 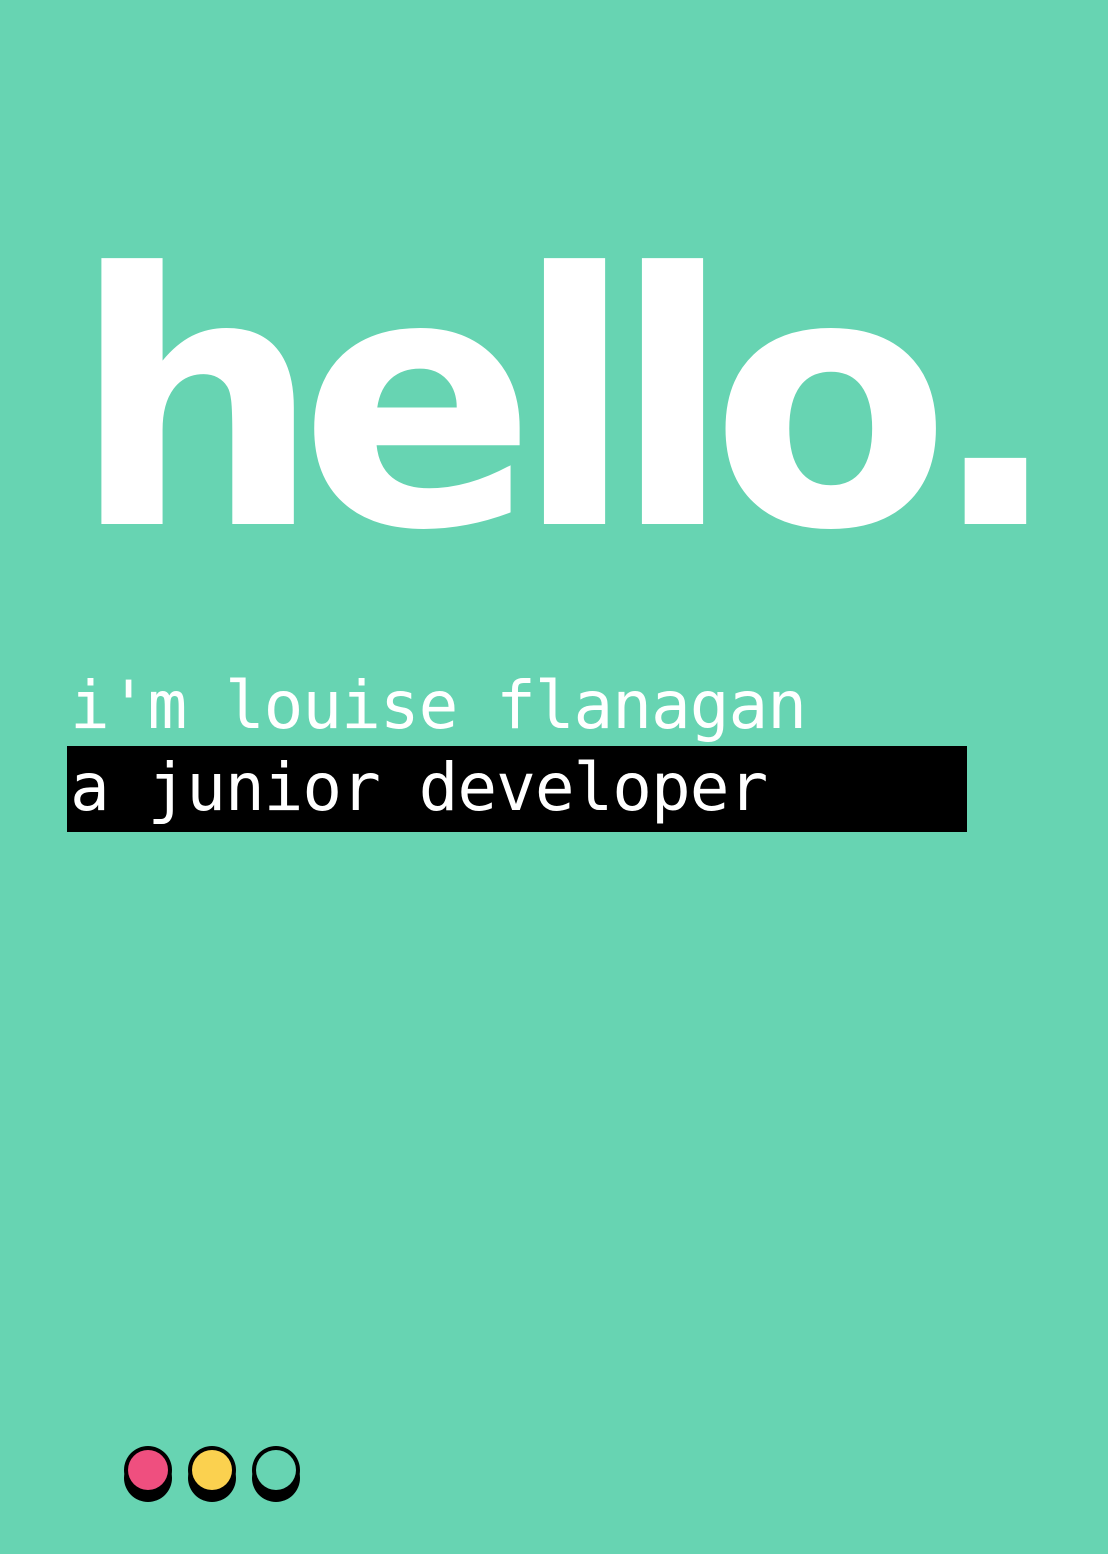 What do you see at coordinates (212, 1470) in the screenshot?
I see `minimize-dot-fill` at bounding box center [212, 1470].